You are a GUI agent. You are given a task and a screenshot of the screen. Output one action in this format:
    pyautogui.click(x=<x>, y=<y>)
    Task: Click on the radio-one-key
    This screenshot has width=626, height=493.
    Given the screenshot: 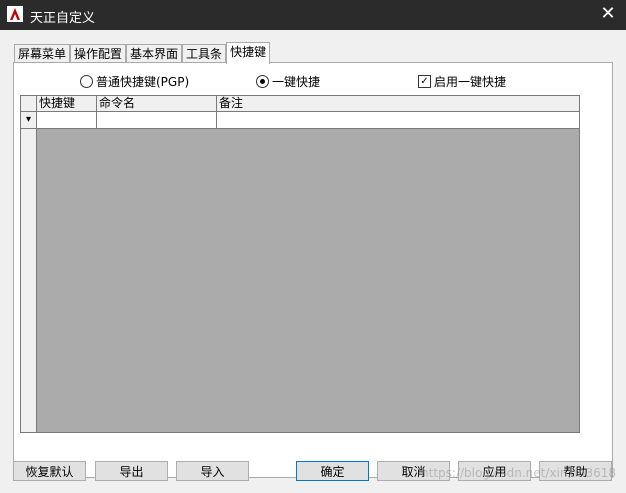 What is the action you would take?
    pyautogui.click(x=262, y=81)
    